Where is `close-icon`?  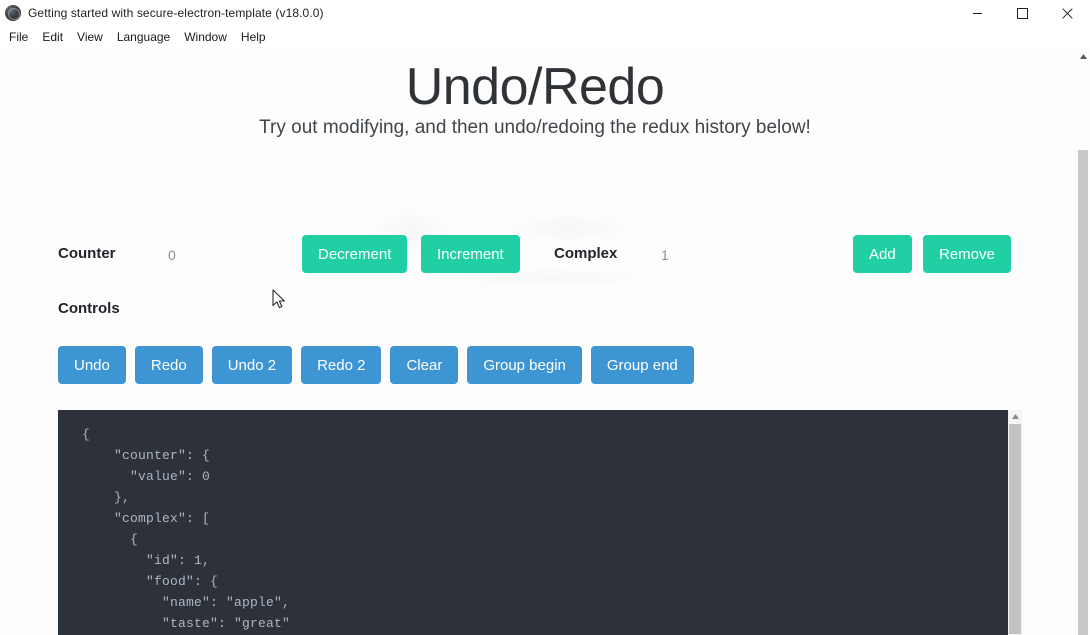
close-icon is located at coordinates (1067, 13).